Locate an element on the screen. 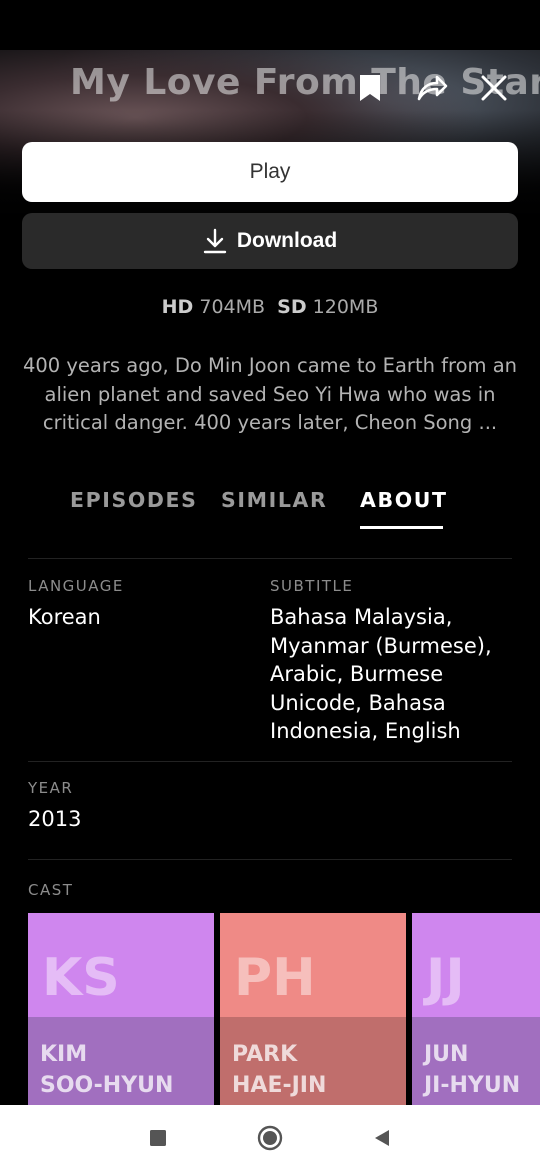 Image resolution: width=540 pixels, height=1170 pixels. recents-button is located at coordinates (158, 1138).